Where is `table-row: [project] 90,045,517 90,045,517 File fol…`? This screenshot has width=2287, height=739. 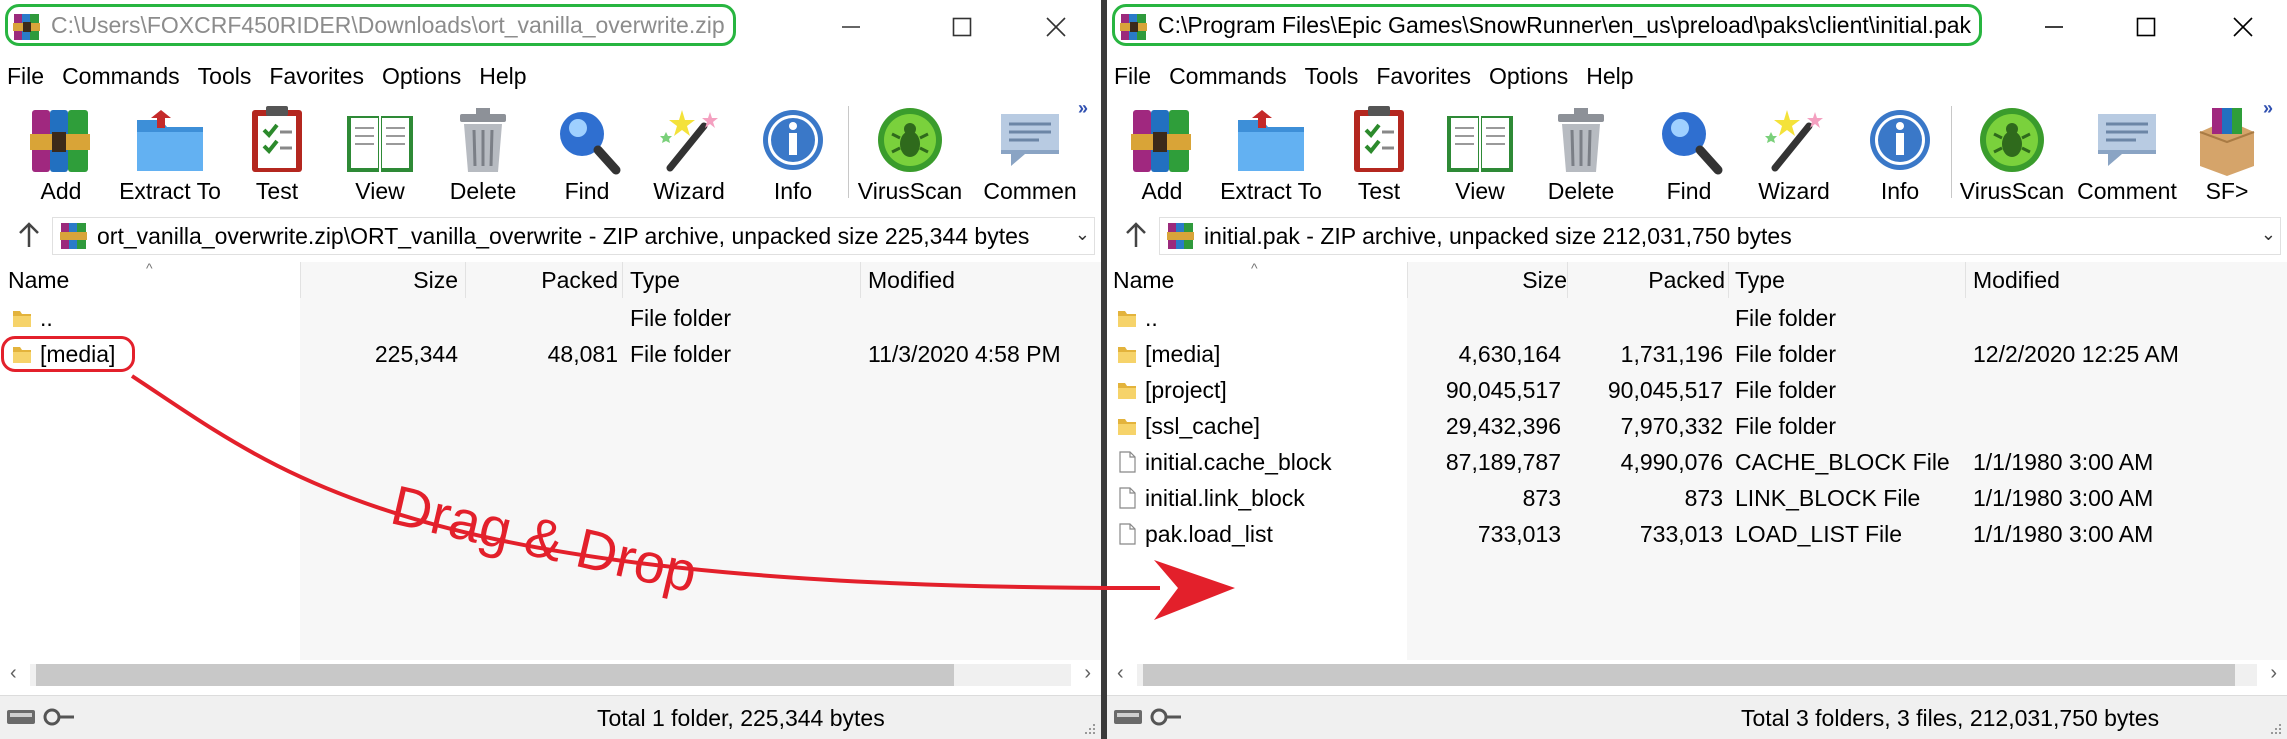 table-row: [project] 90,045,517 90,045,517 File fol… is located at coordinates (1697, 390).